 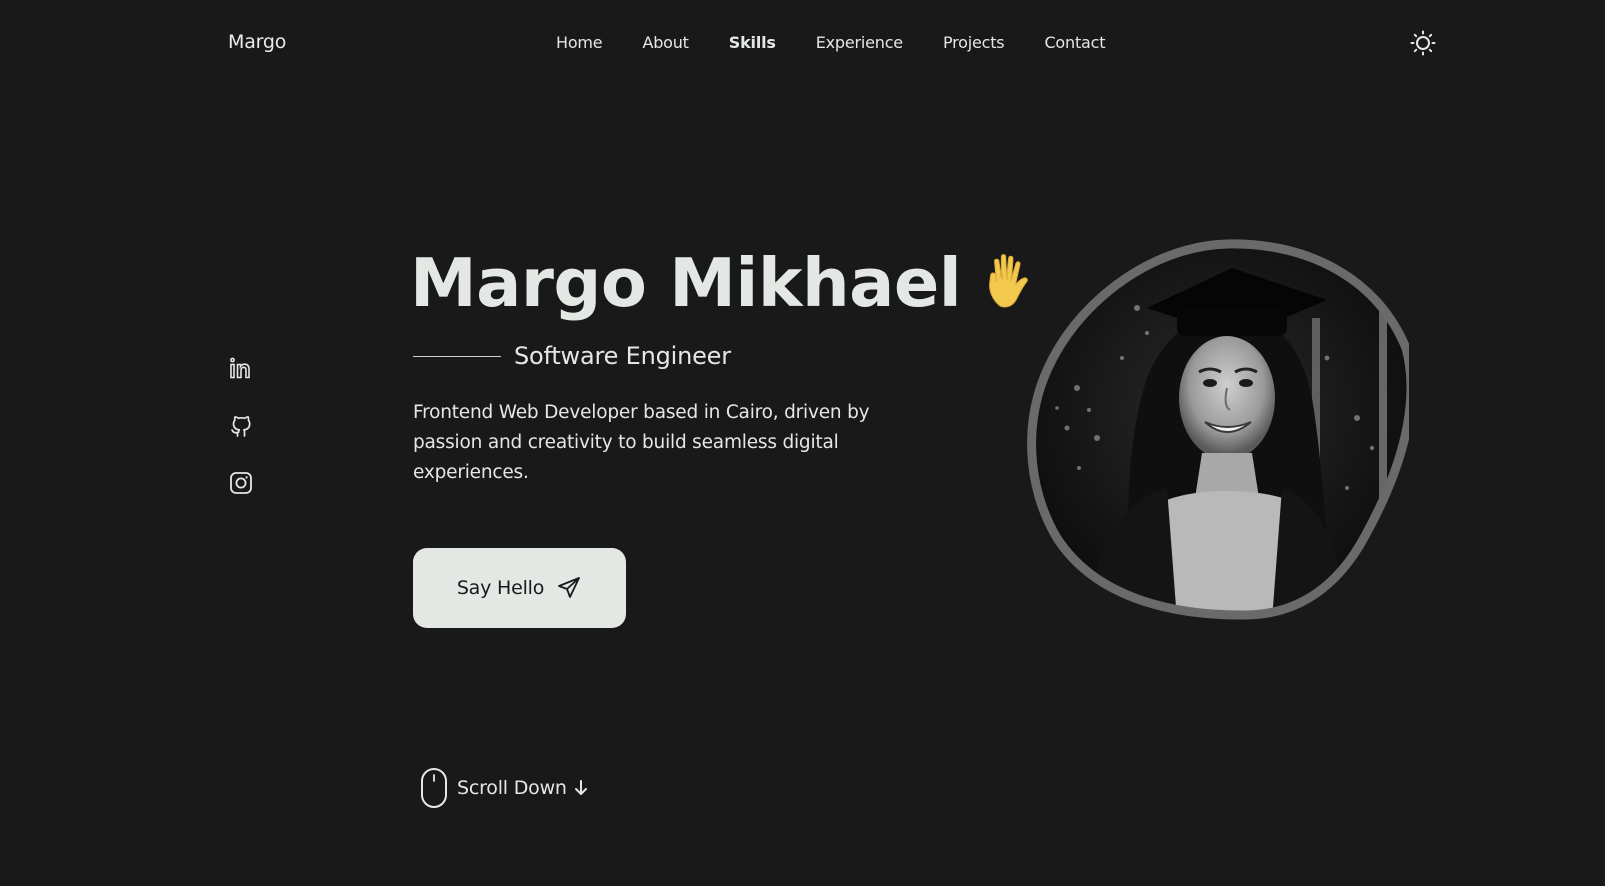 What do you see at coordinates (580, 787) in the screenshot?
I see `arrow-down-icon` at bounding box center [580, 787].